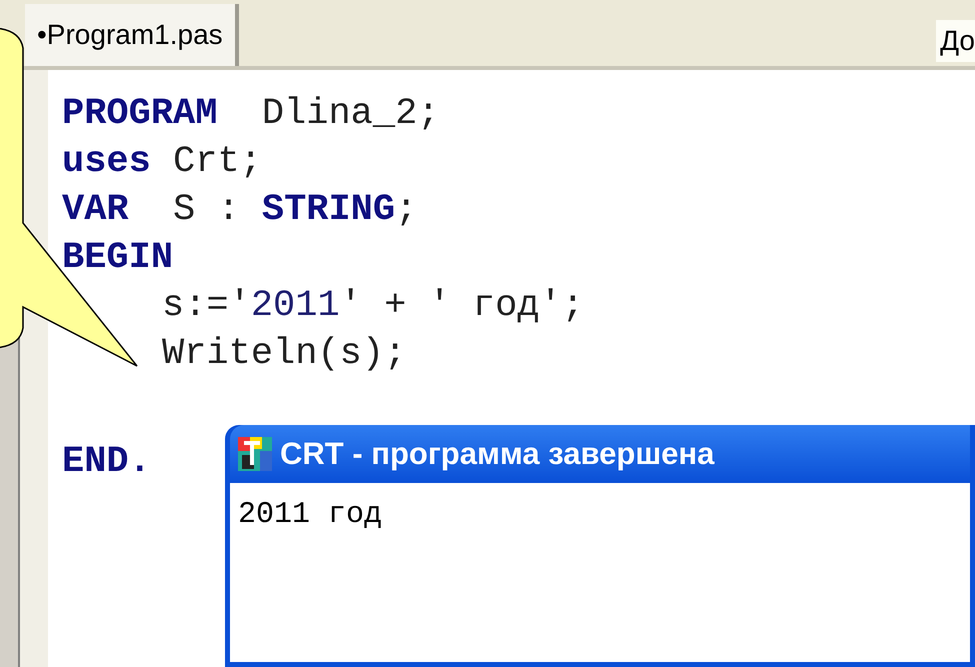 The width and height of the screenshot is (975, 667). Describe the element at coordinates (251, 114) in the screenshot. I see `code-line: PROGRAM Dlina_2;` at that location.